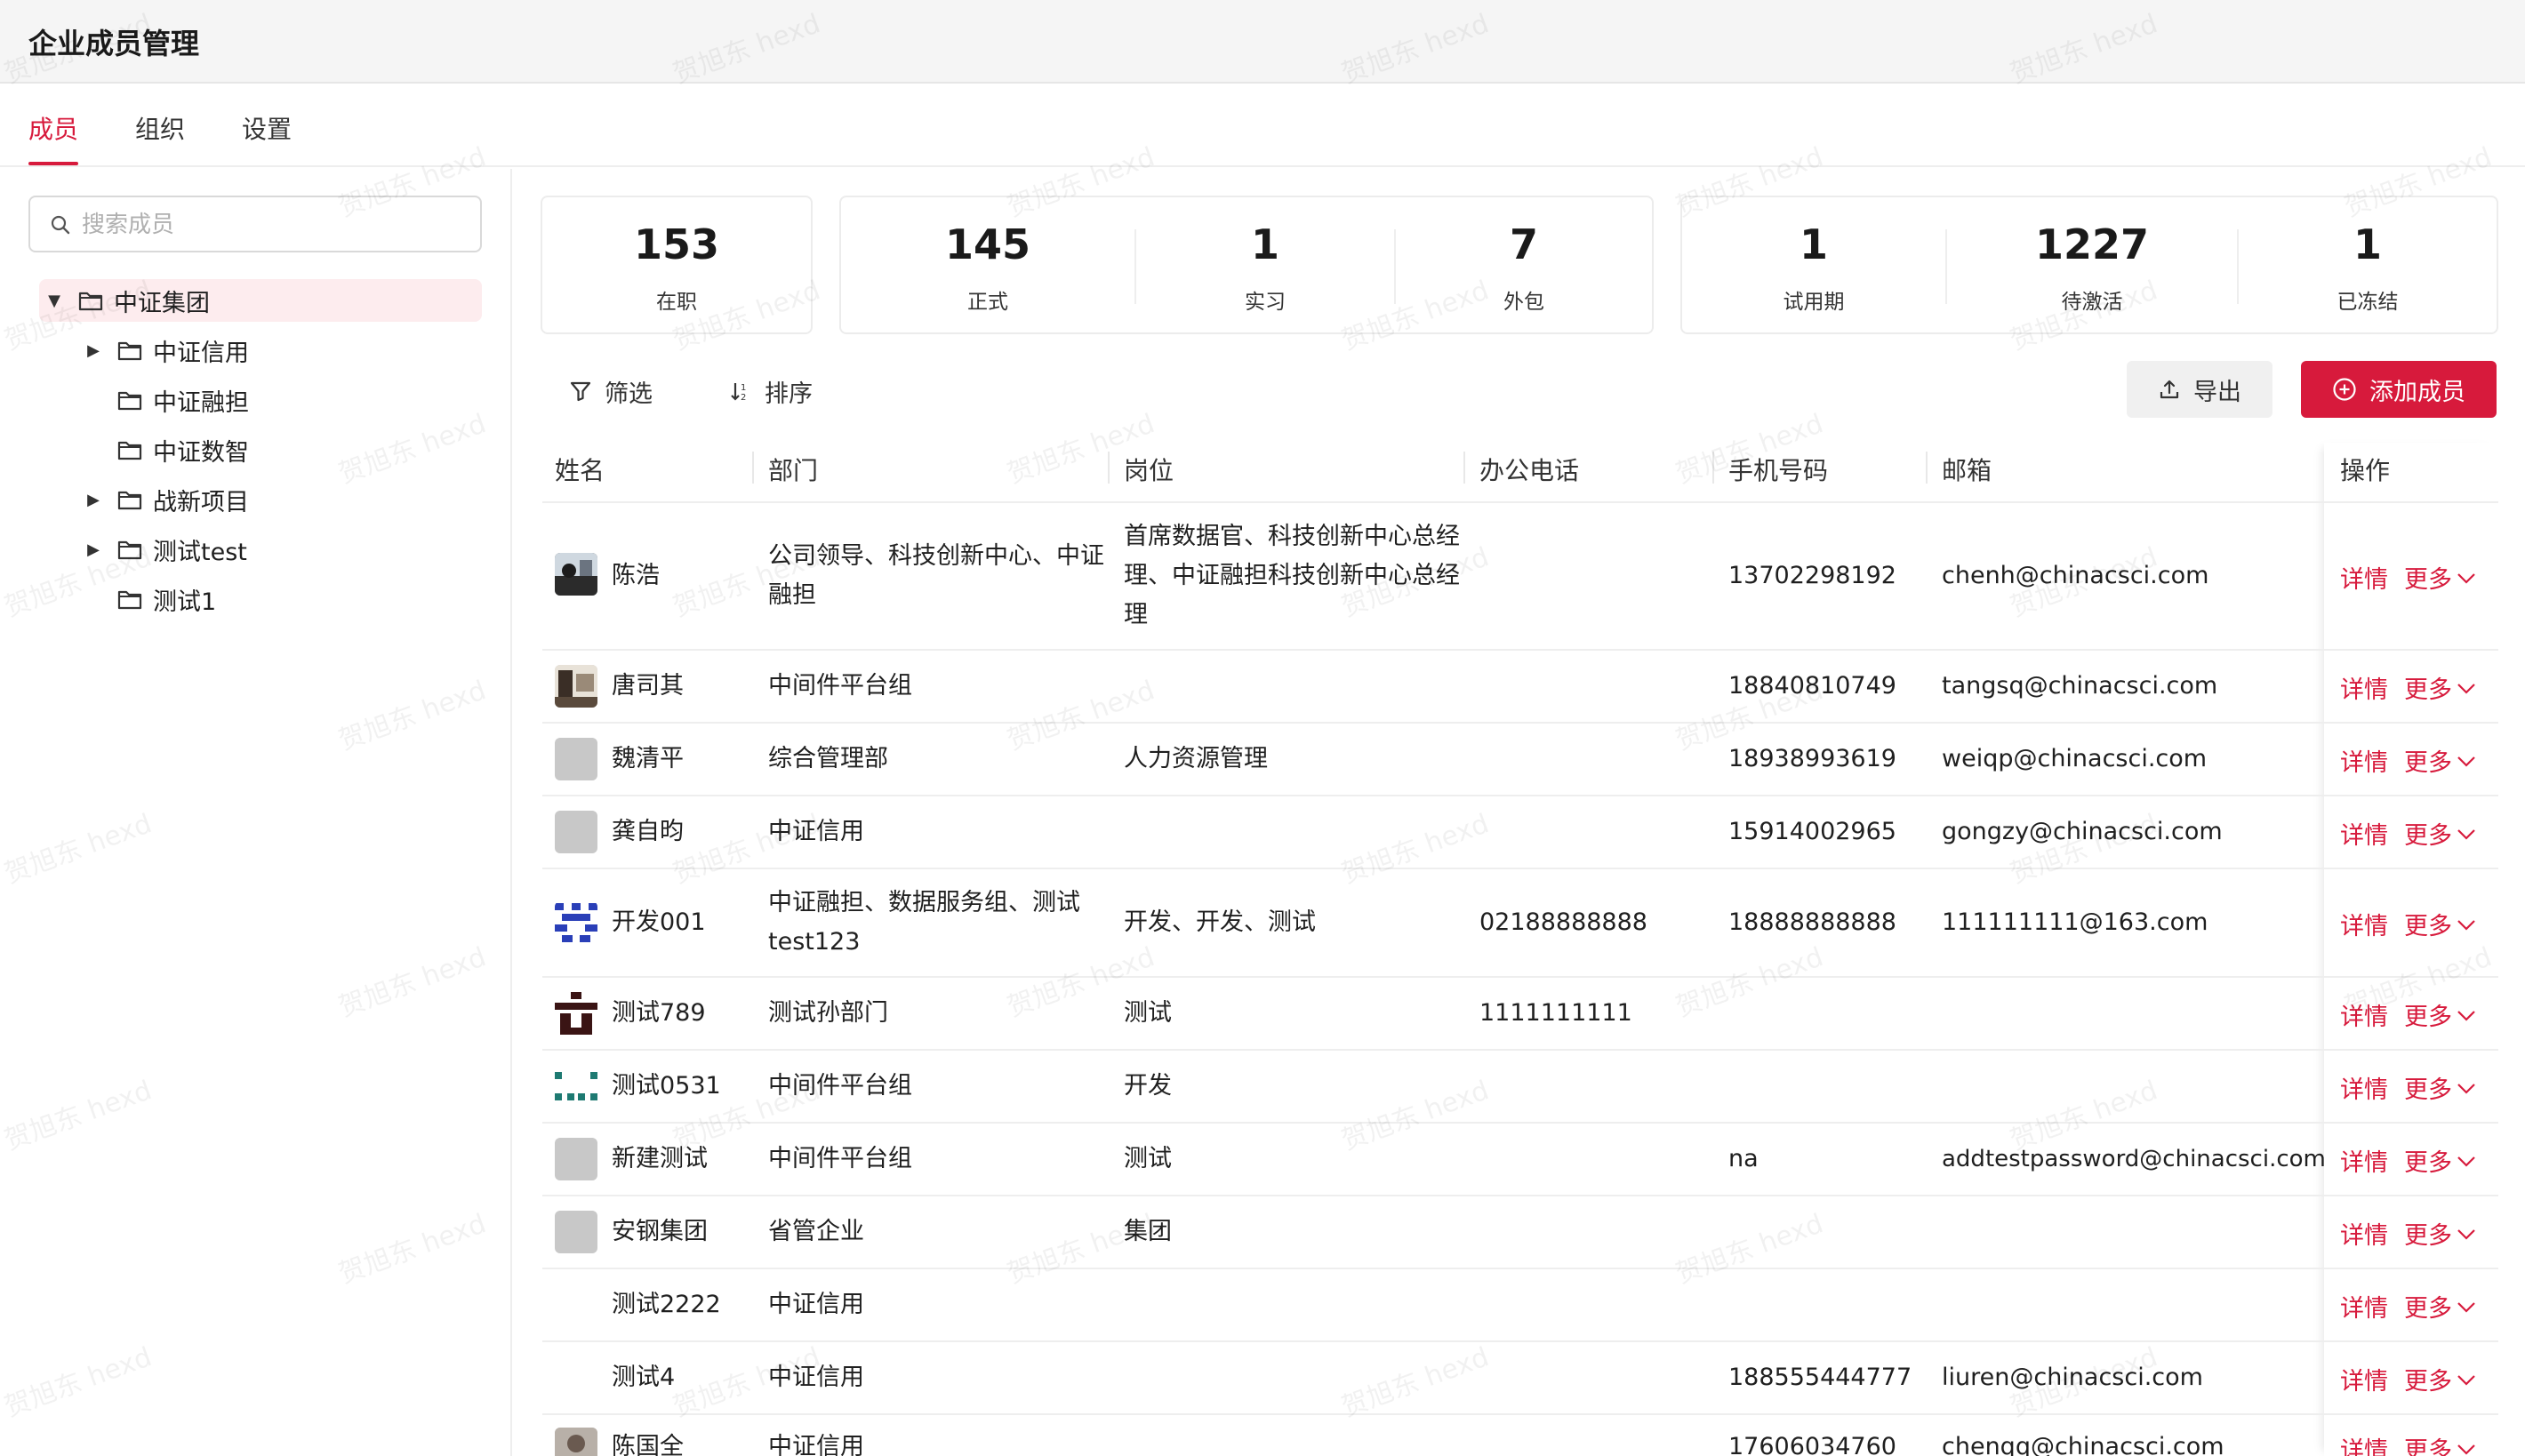 The image size is (2525, 1456). Describe the element at coordinates (273, 225) in the screenshot. I see `search-input` at that location.